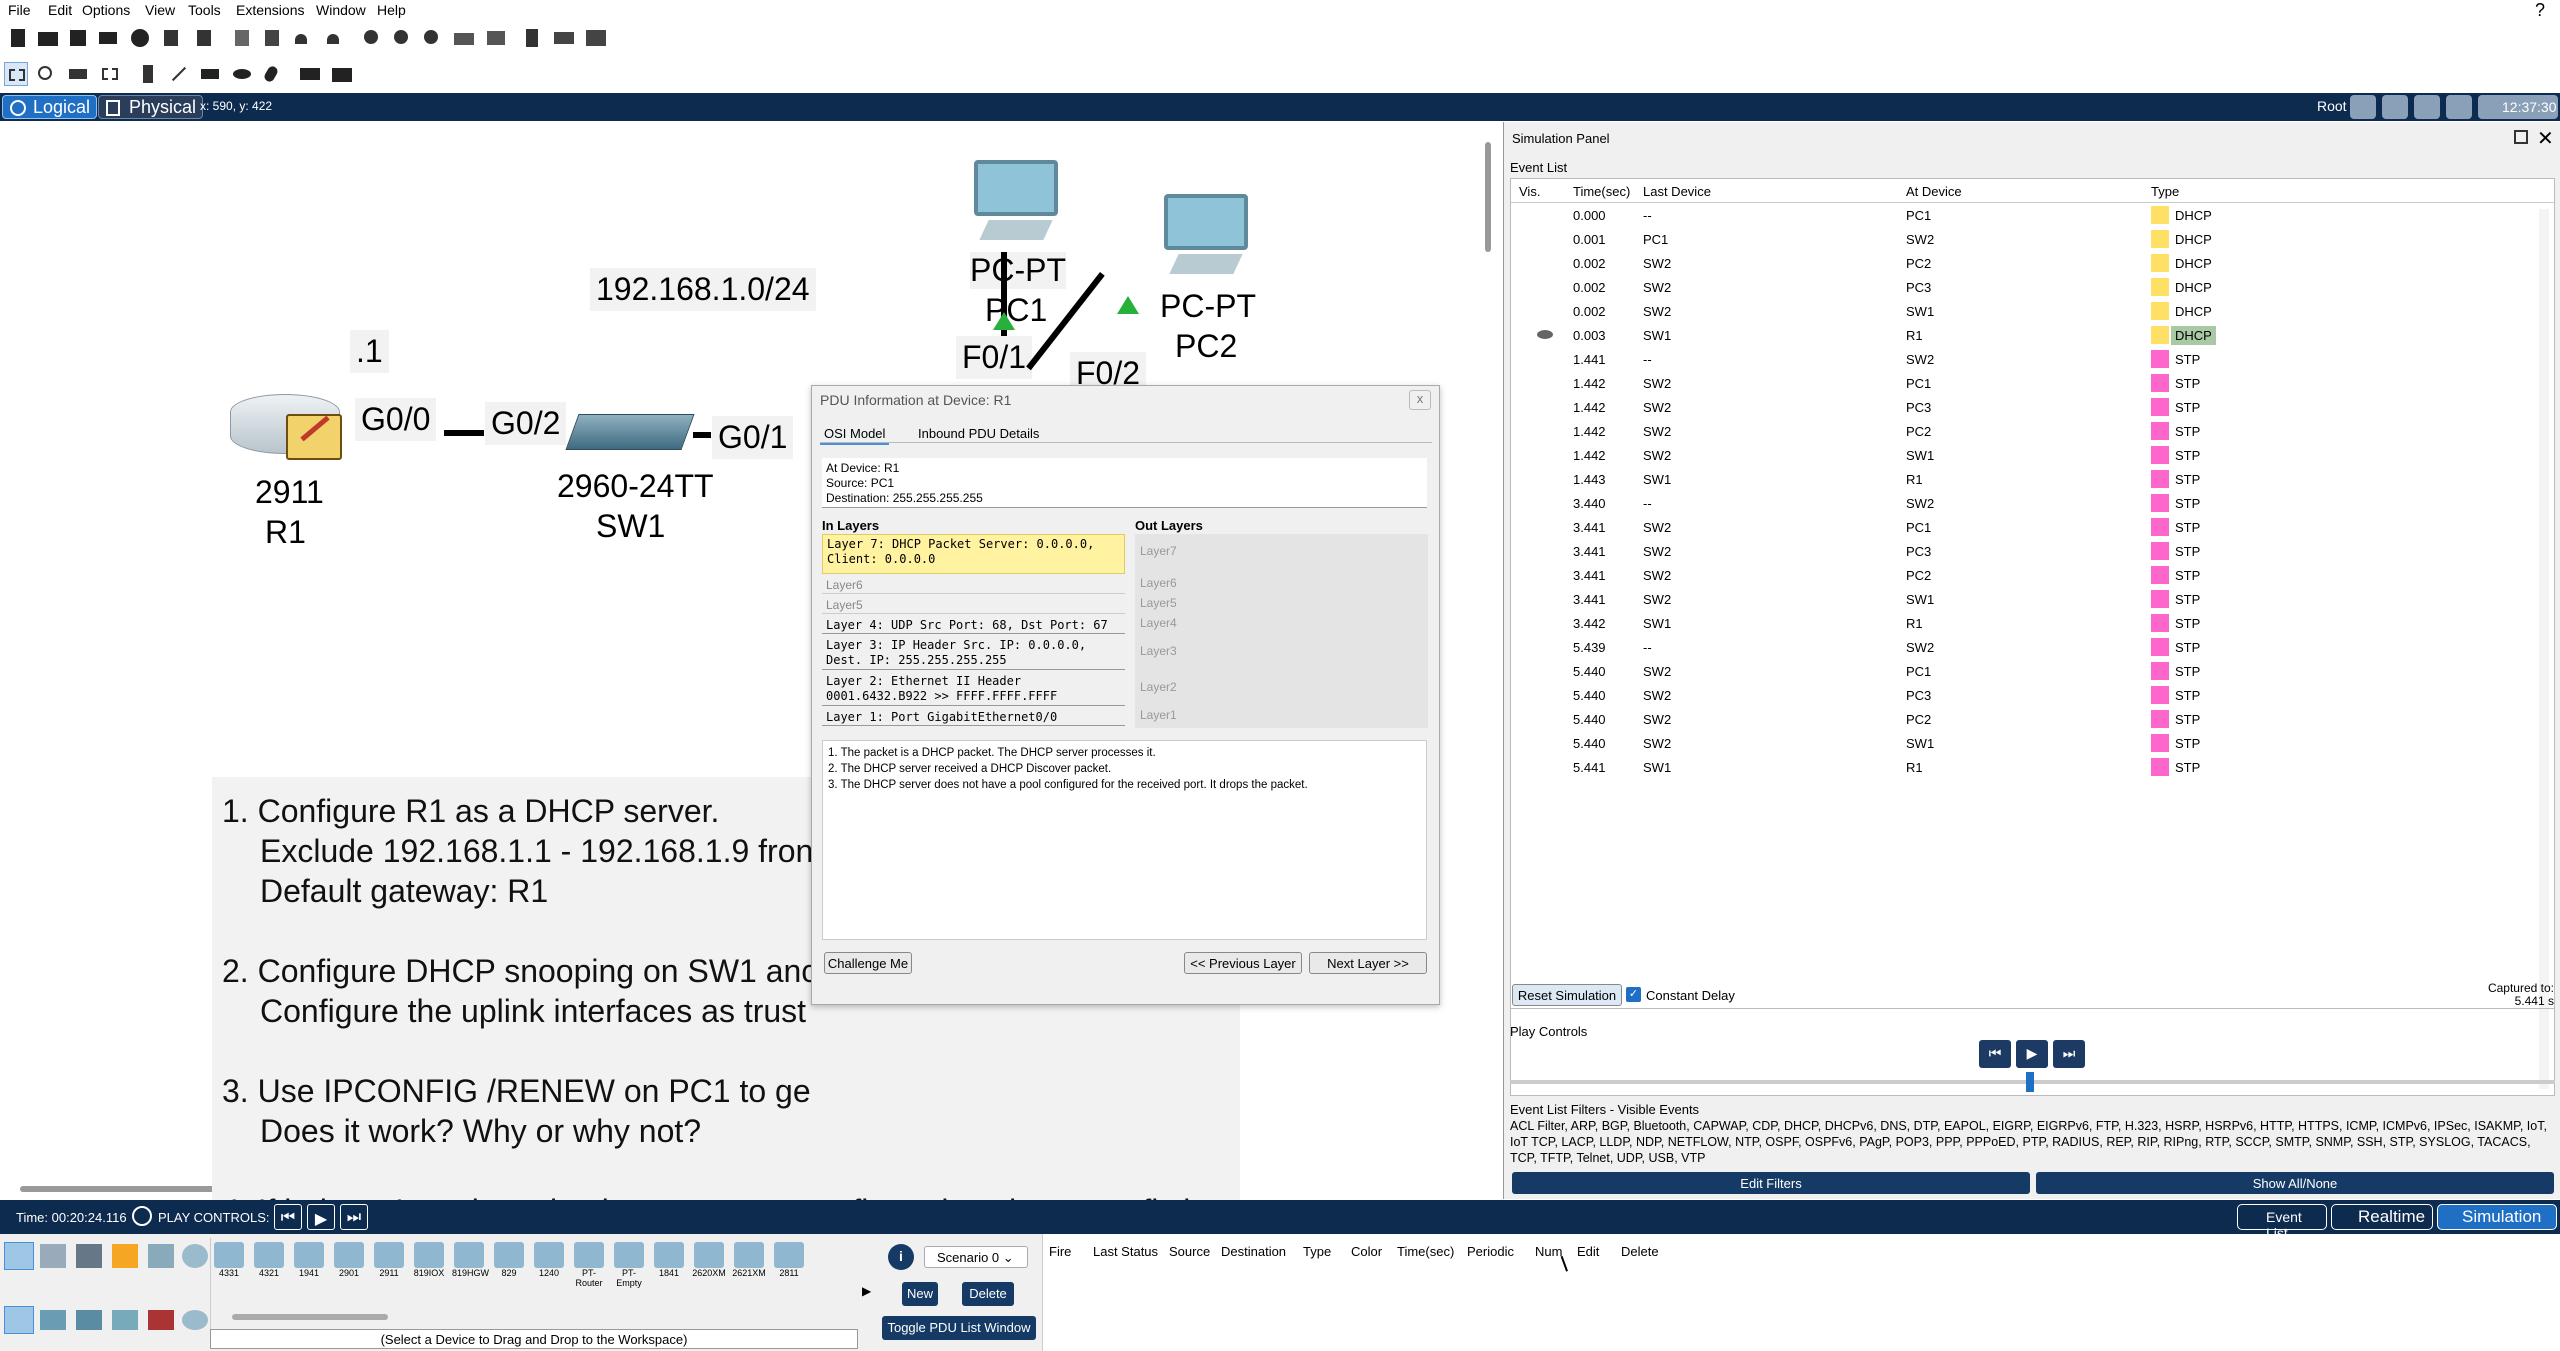  I want to click on device-item: 819IOX, so click(429, 1263).